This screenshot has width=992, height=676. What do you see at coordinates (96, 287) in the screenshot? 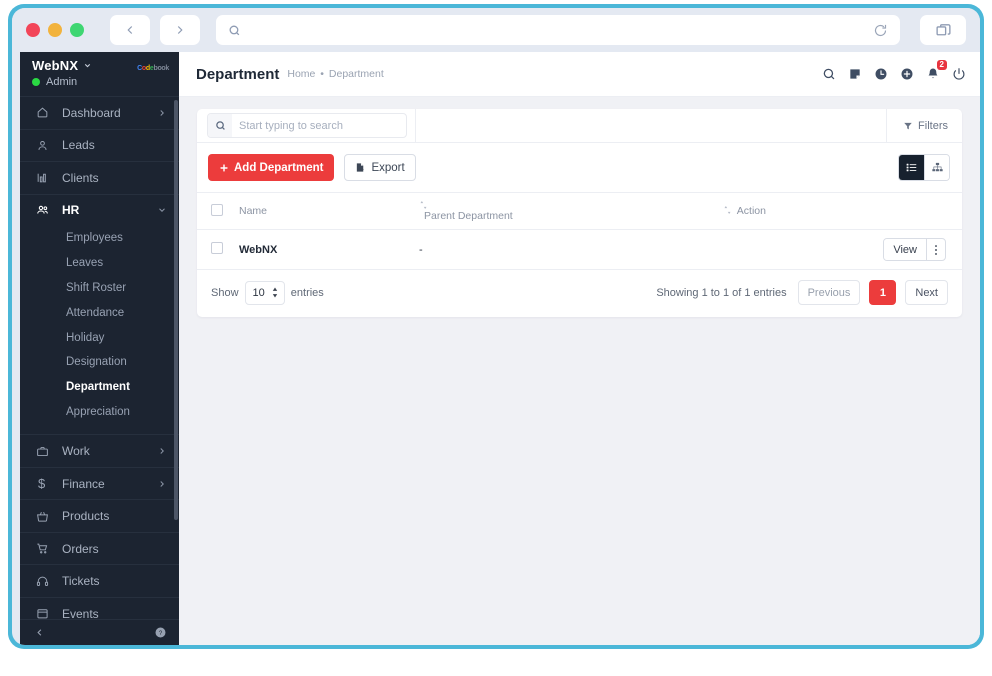
I see `sidebar-subitem-label: Shift Roster` at bounding box center [96, 287].